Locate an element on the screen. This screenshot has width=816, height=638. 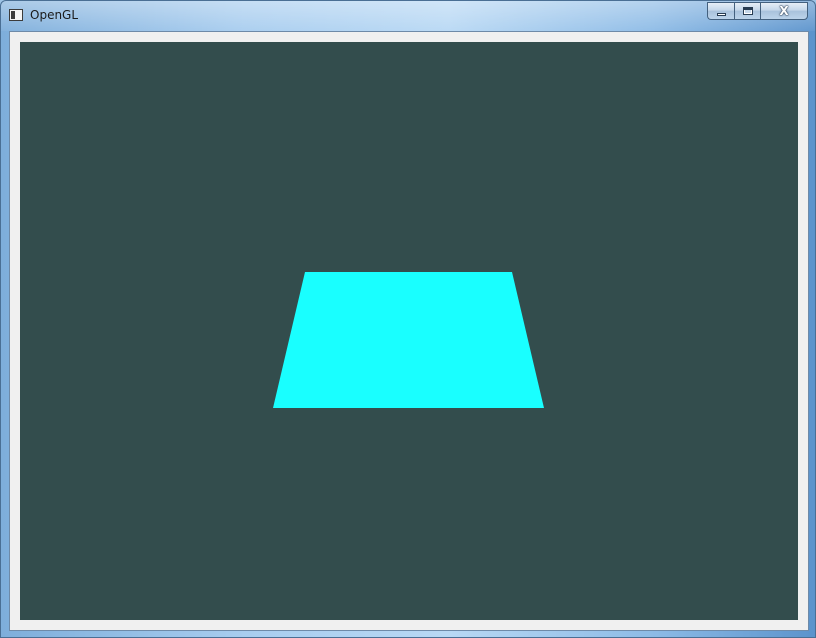
minimize-button is located at coordinates (720, 11).